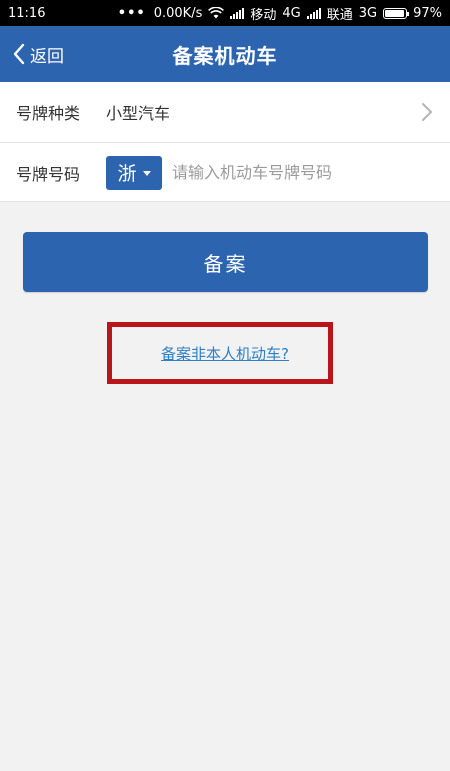 This screenshot has height=771, width=450. Describe the element at coordinates (427, 13) in the screenshot. I see `battery-percent: 97%` at that location.